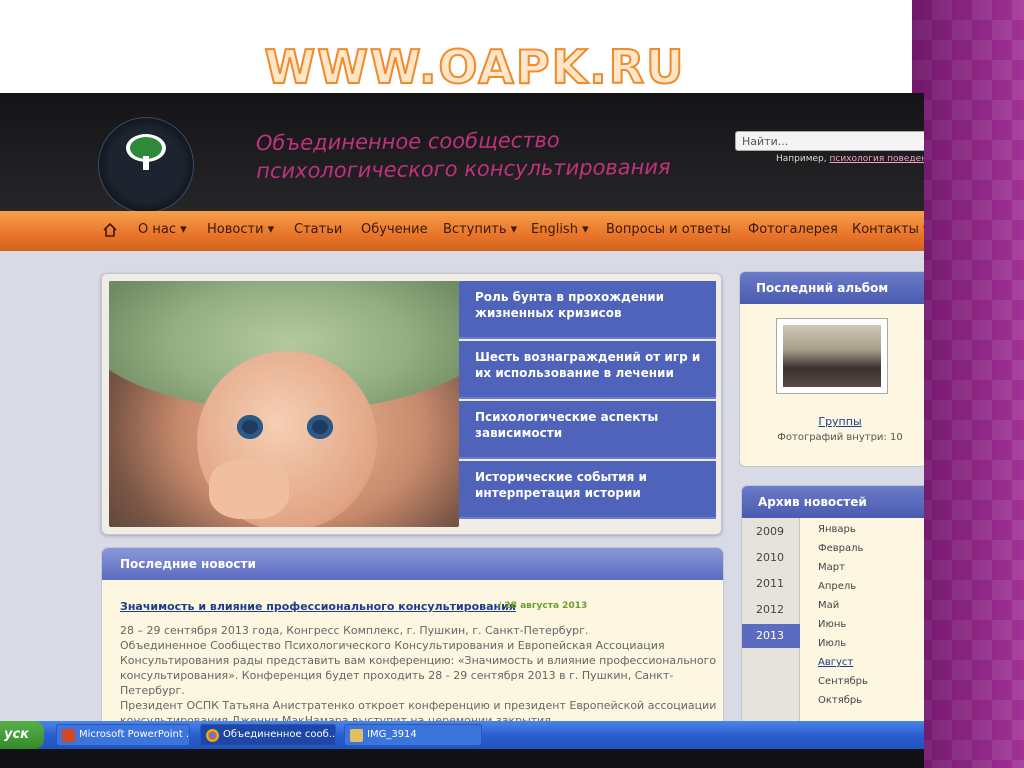 This screenshot has height=768, width=1024. Describe the element at coordinates (240, 229) in the screenshot. I see `menu-item-news: Новости ▾` at that location.